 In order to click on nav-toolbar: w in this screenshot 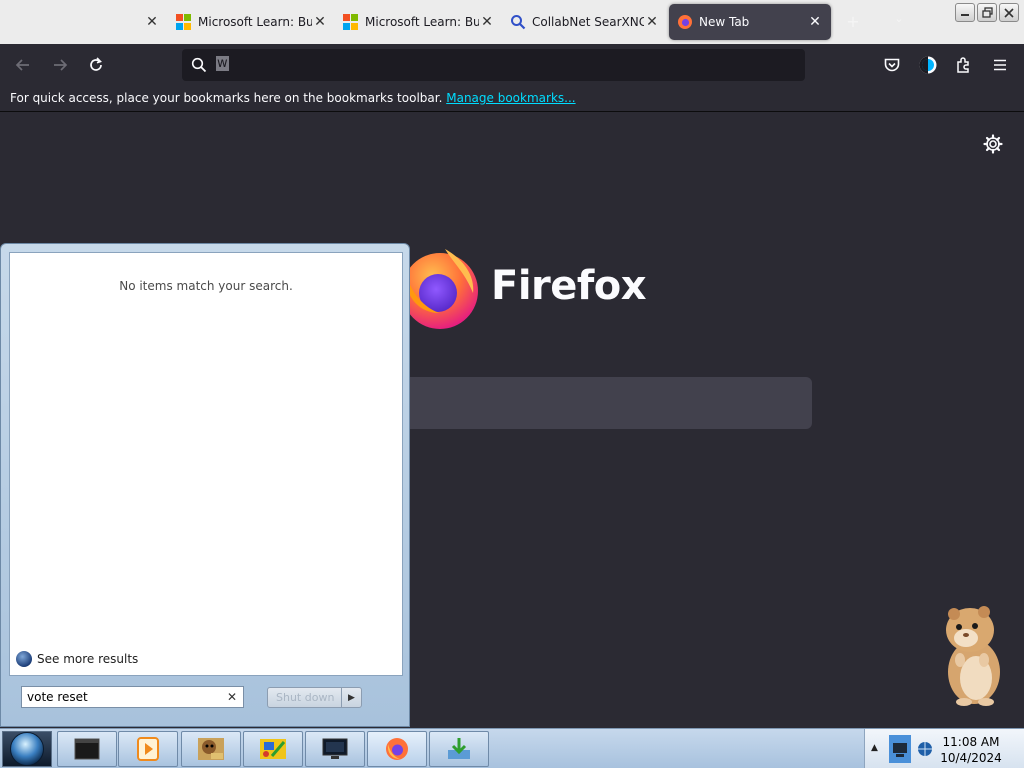, I will do `click(512, 65)`.